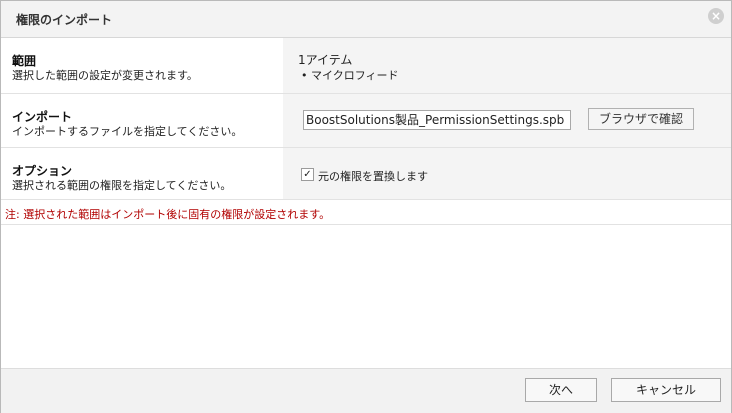  I want to click on options-section: オプション 選択される範囲の権限を指定してください。 ✓ 元の権限を置換します, so click(366, 174).